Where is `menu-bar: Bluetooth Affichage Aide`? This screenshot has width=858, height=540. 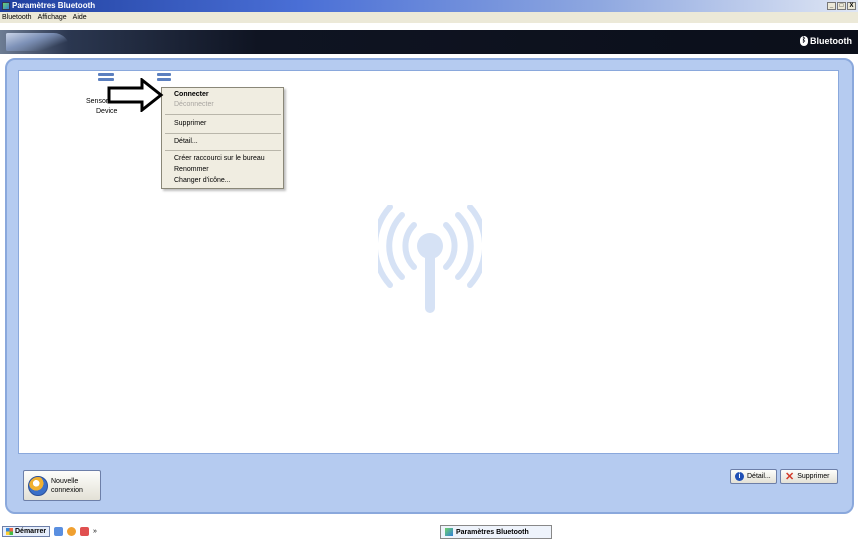
menu-bar: Bluetooth Affichage Aide is located at coordinates (429, 17).